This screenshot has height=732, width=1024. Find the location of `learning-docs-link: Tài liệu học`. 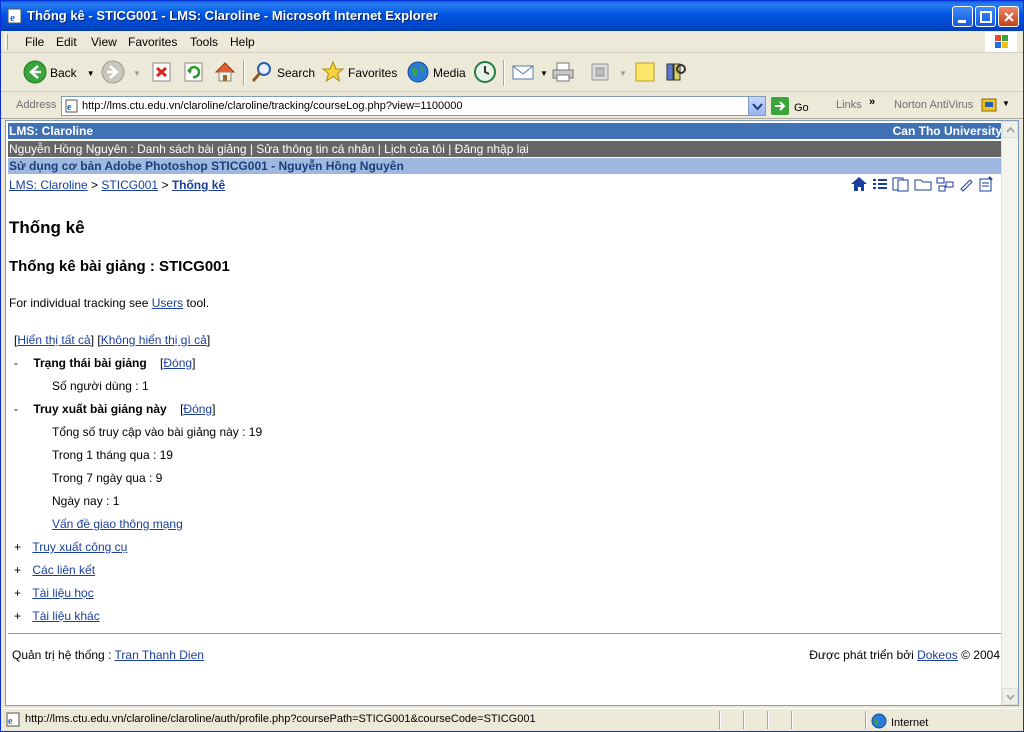

learning-docs-link: Tài liệu học is located at coordinates (62, 593).